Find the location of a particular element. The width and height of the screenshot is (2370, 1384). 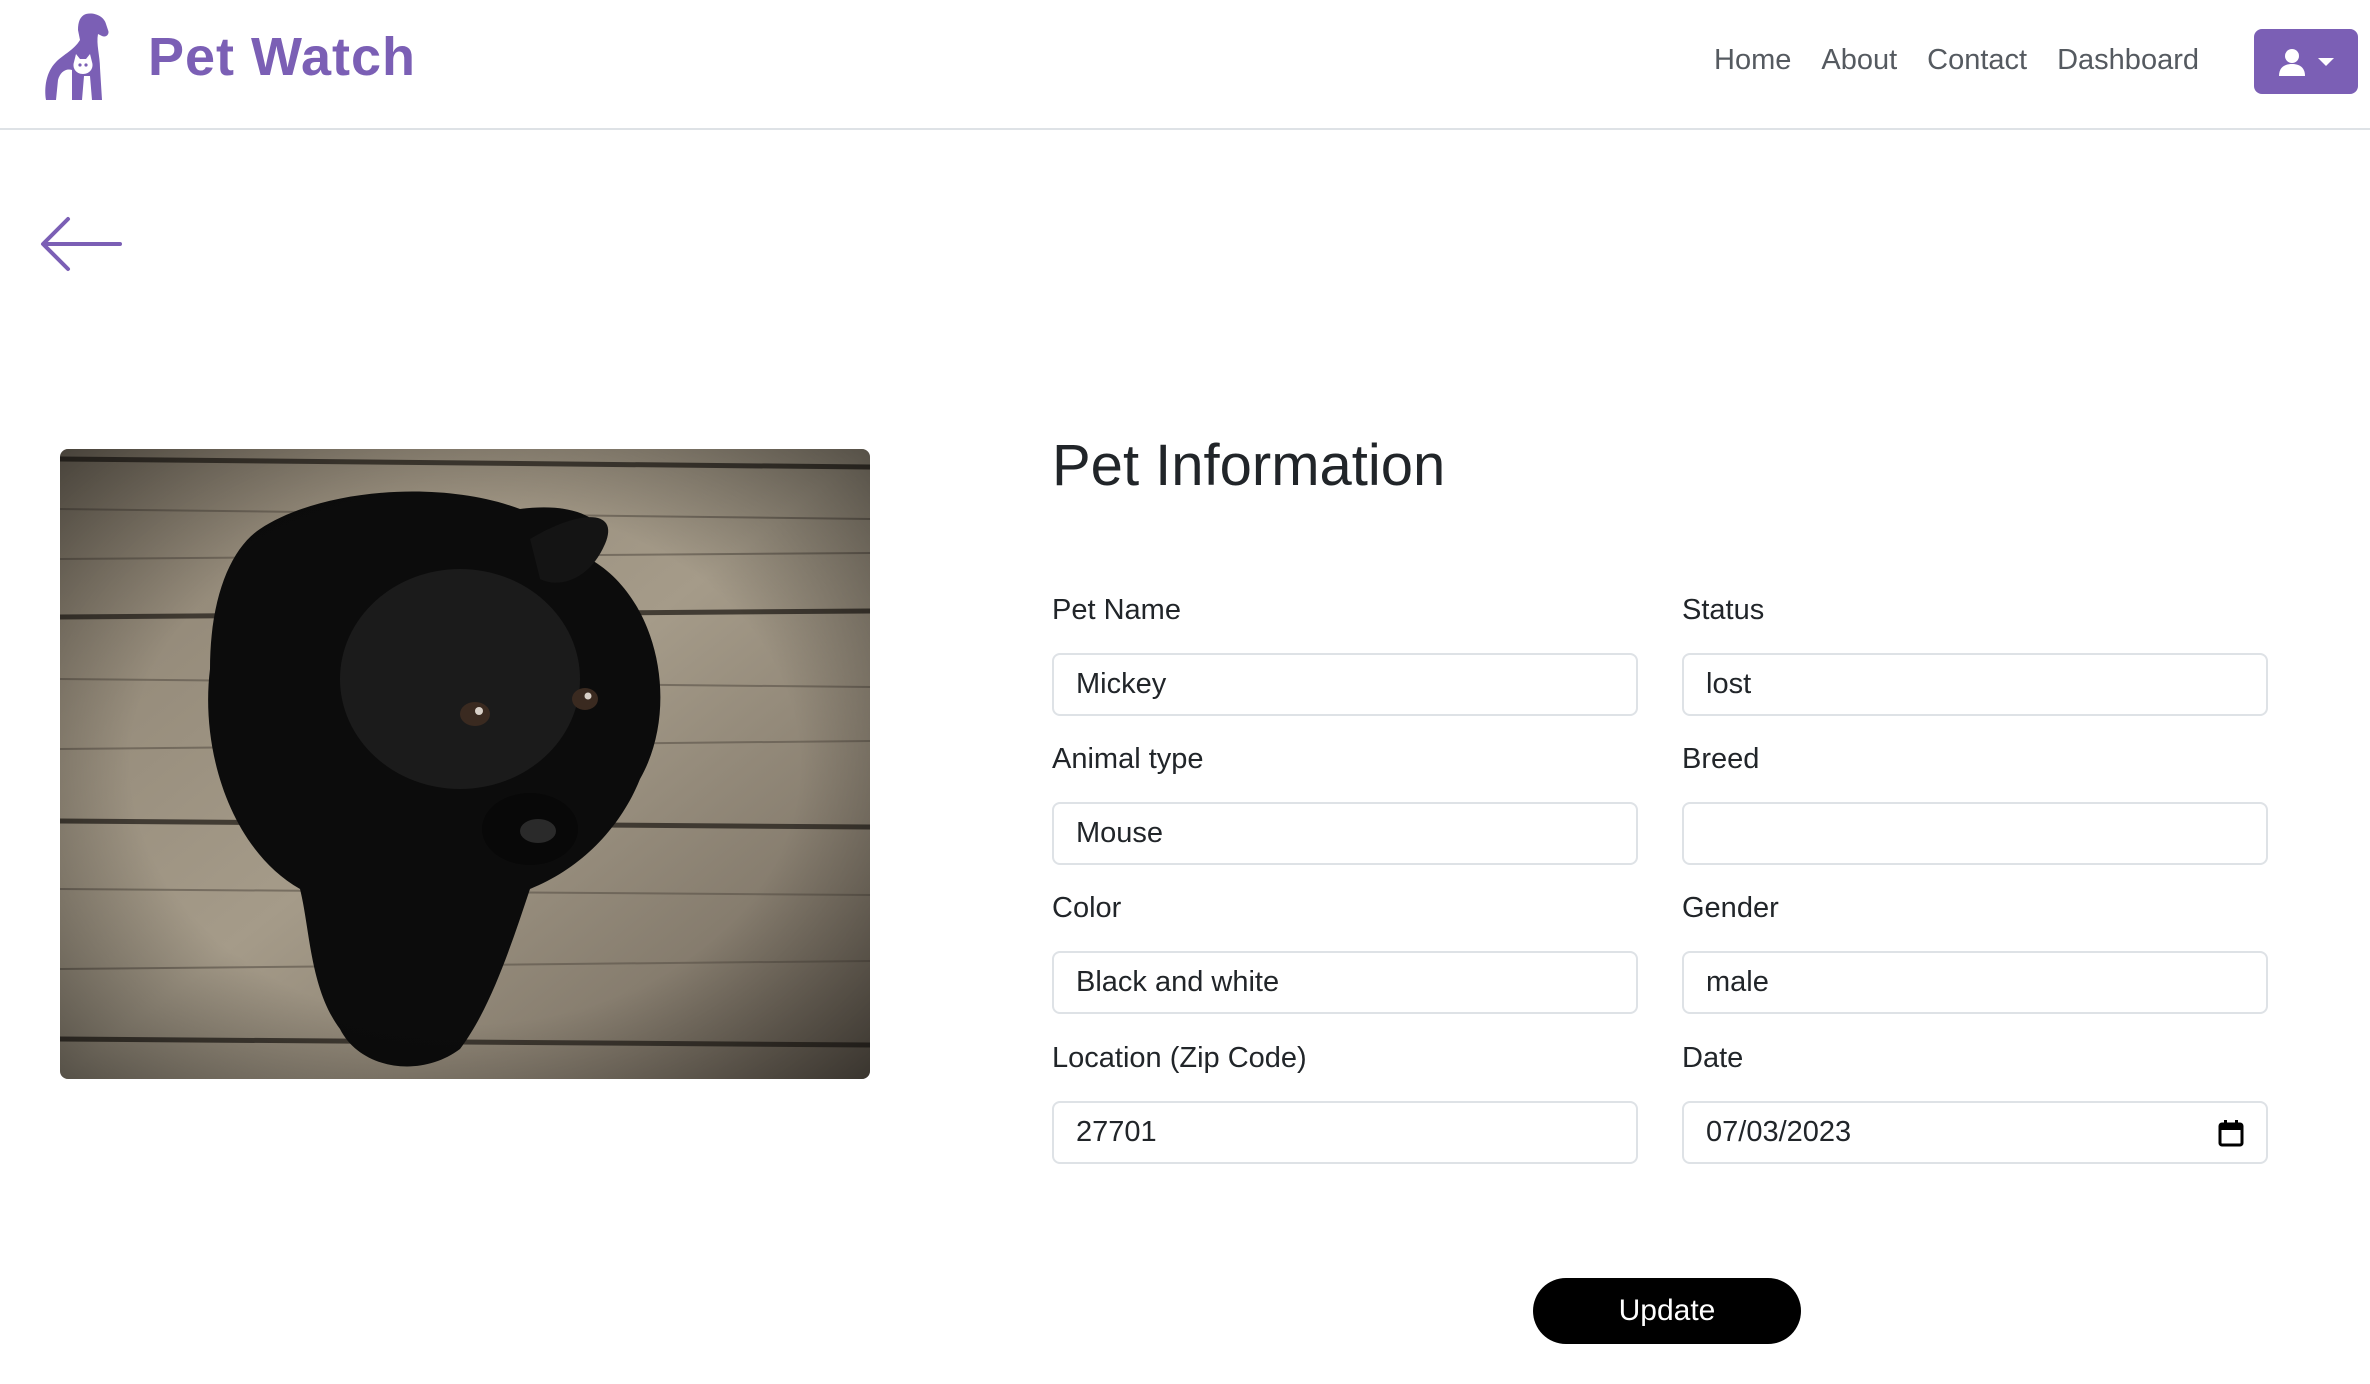

navbar: Pet Watch Home About Contact Dashboard is located at coordinates (1185, 65).